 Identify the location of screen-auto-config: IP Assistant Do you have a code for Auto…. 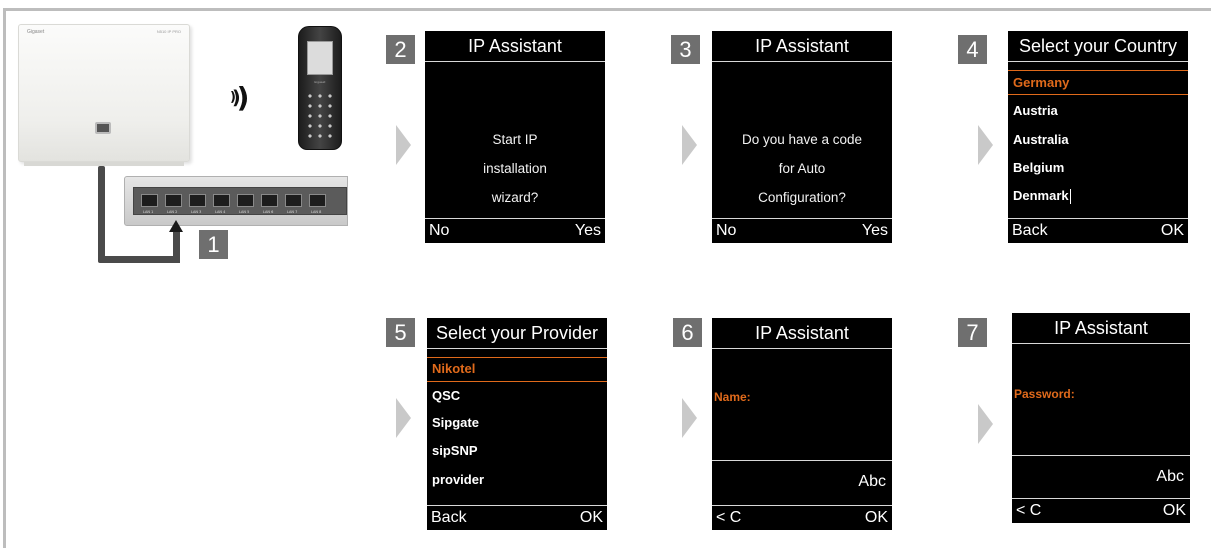
(802, 137).